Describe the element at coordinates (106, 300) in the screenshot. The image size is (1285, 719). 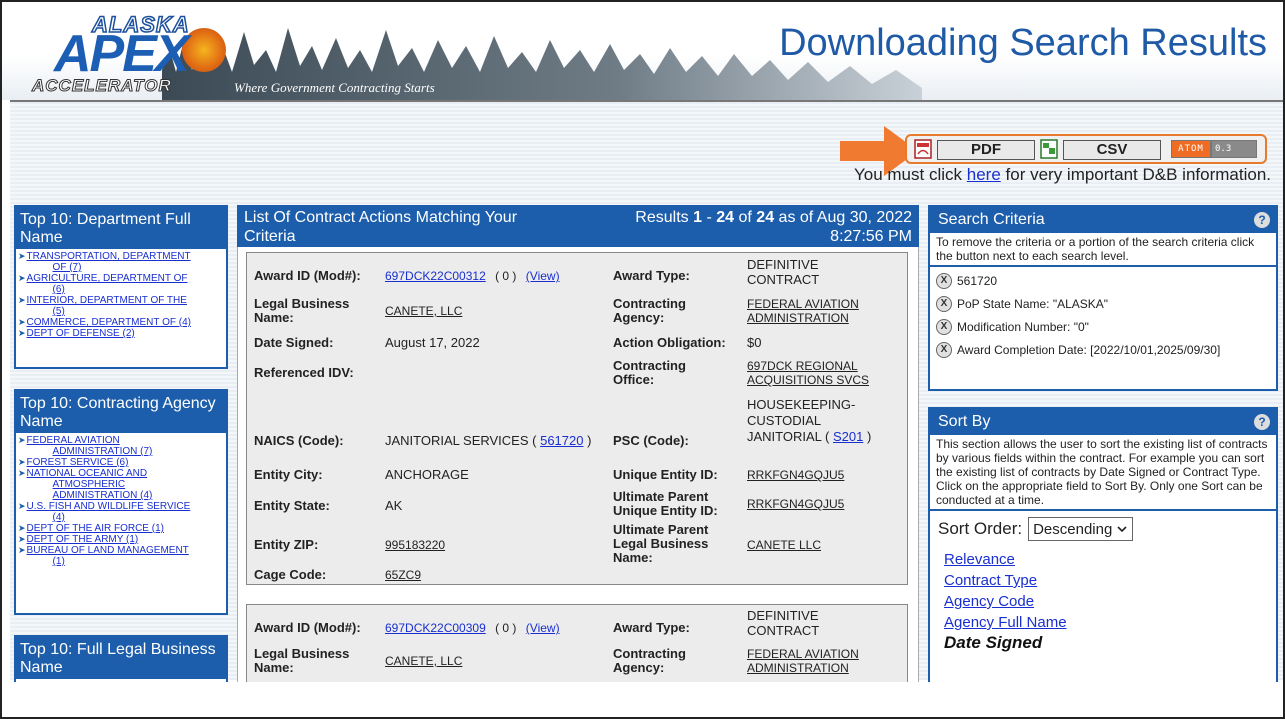
I see `department-name: INTERIOR, DEPARTMENT OF THE` at that location.